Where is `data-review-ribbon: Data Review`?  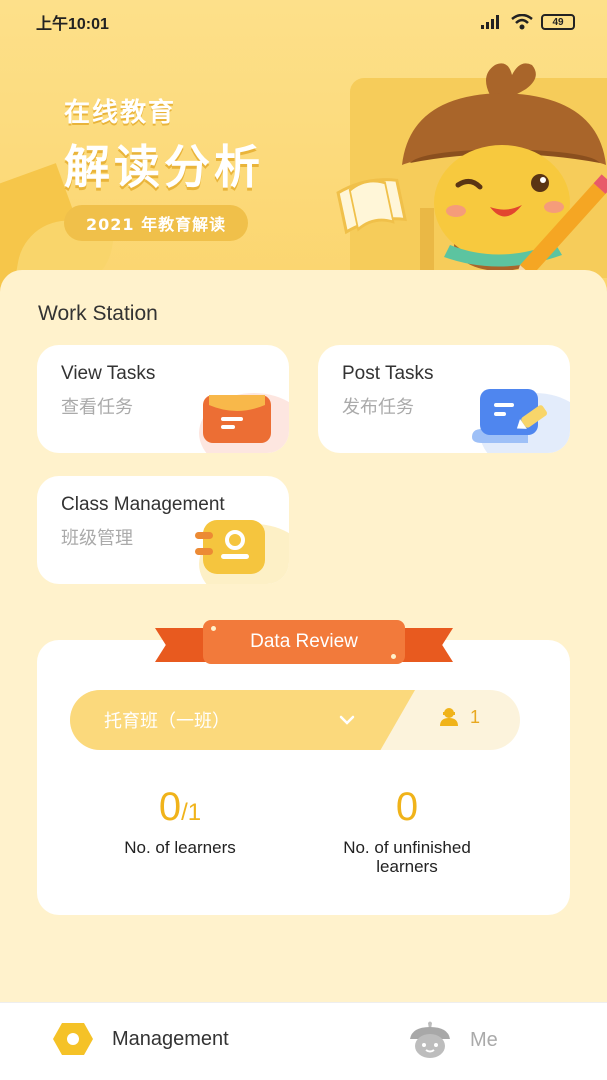
data-review-ribbon: Data Review is located at coordinates (304, 645).